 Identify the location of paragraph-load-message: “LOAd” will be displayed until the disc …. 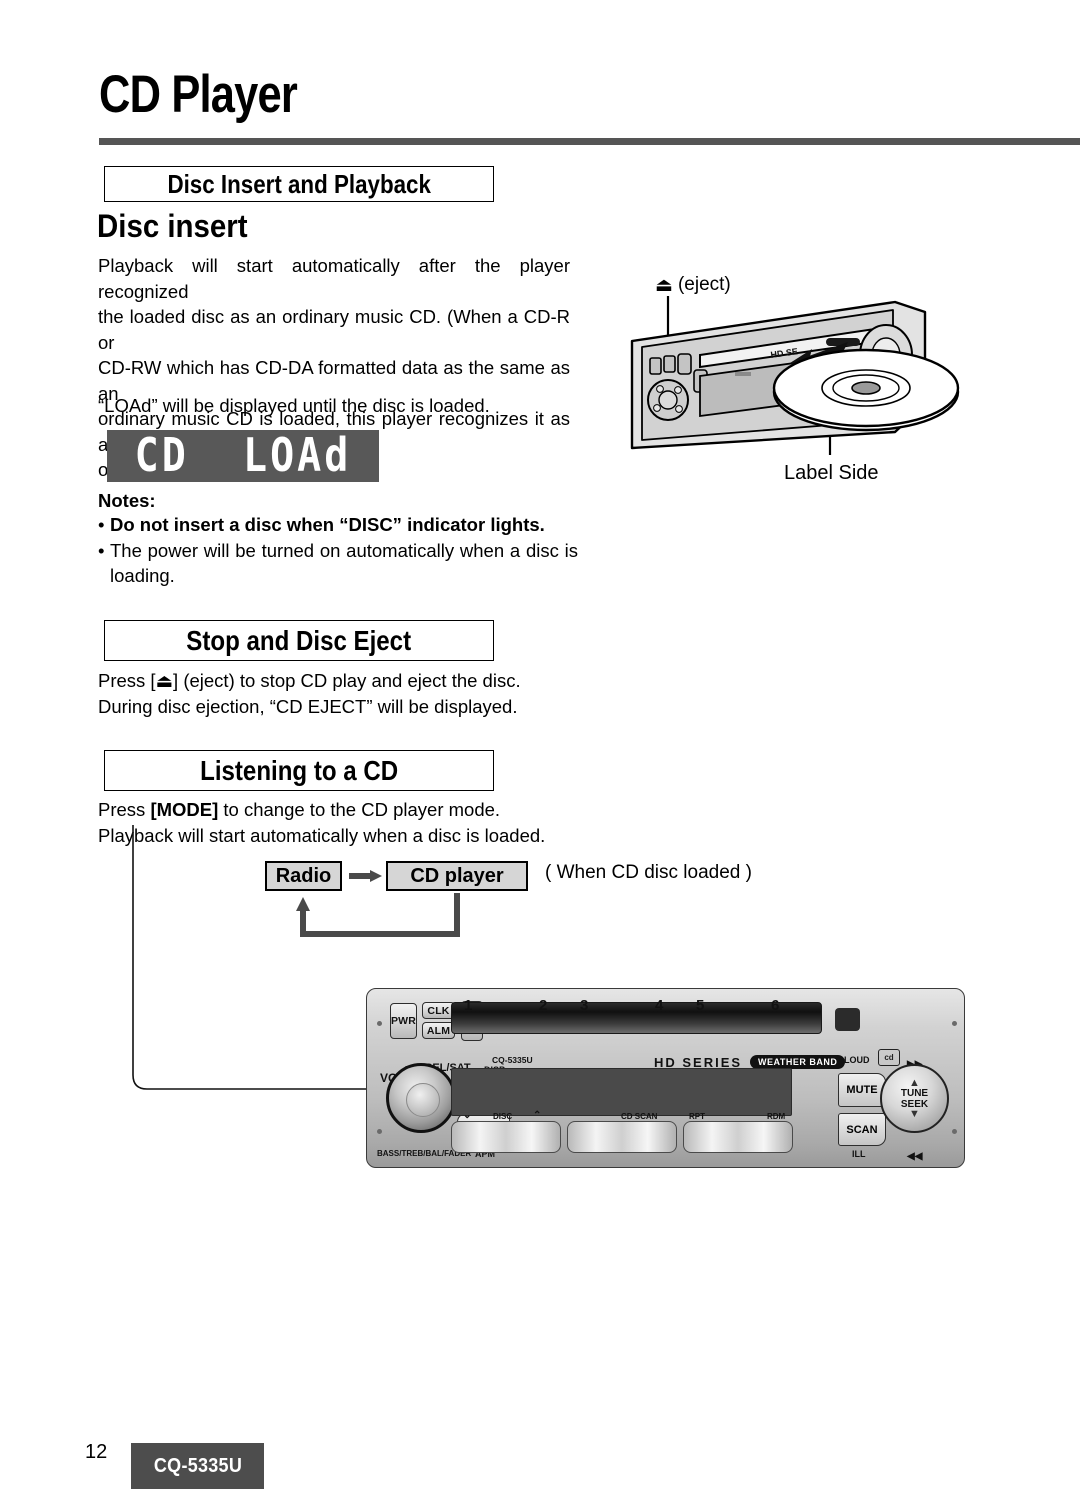
(294, 405).